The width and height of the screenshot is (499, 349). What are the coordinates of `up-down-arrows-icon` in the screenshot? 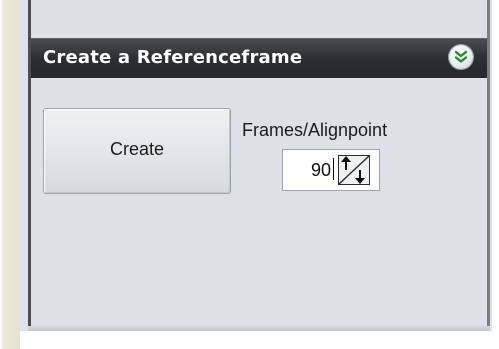 It's located at (354, 170).